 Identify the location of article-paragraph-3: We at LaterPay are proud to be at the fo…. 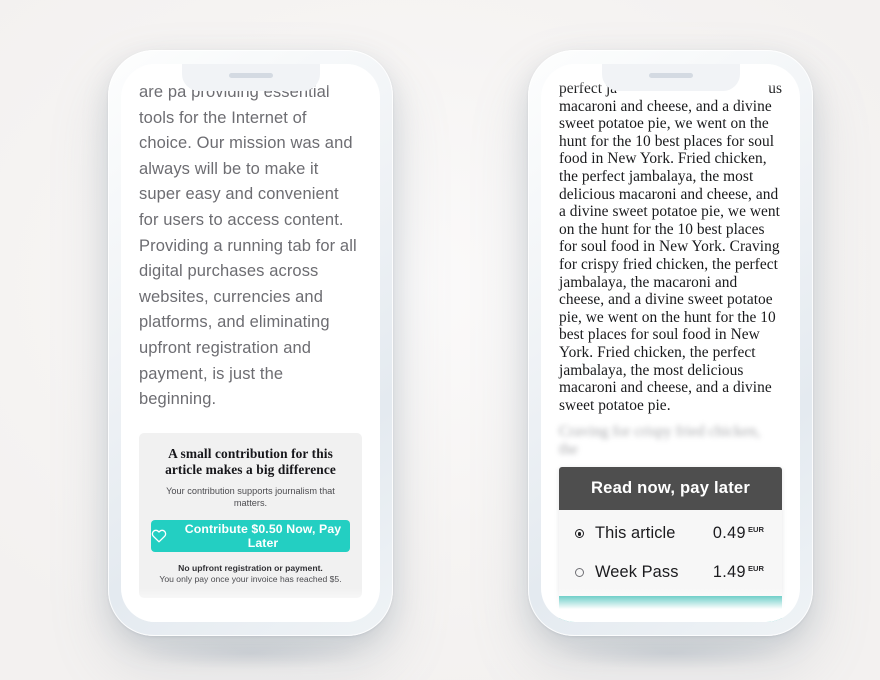
(250, 621).